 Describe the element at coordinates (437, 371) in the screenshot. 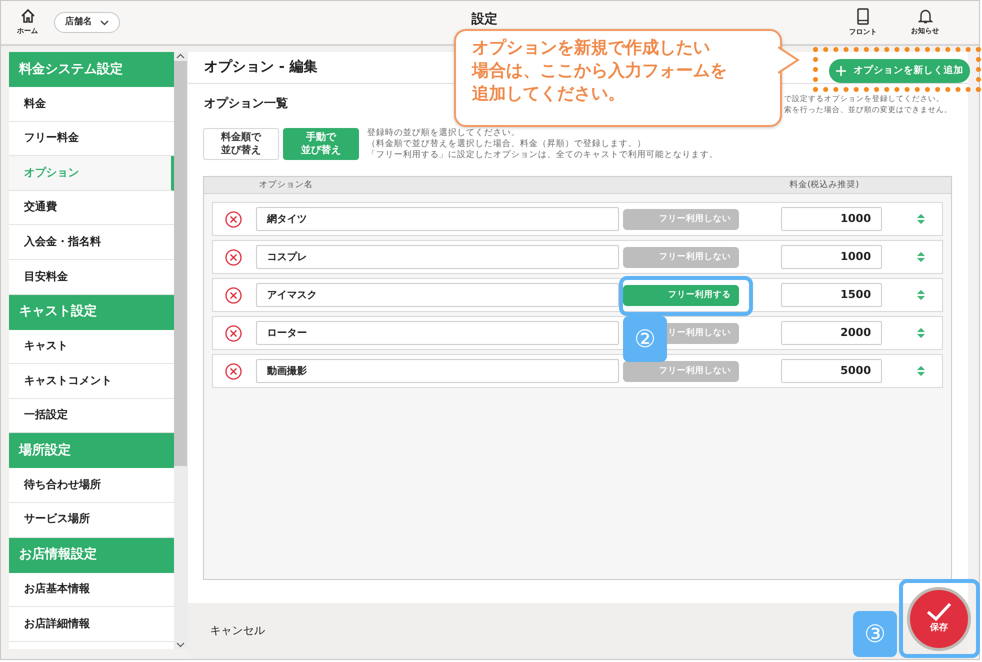

I see `name-field: 動画撮影` at that location.